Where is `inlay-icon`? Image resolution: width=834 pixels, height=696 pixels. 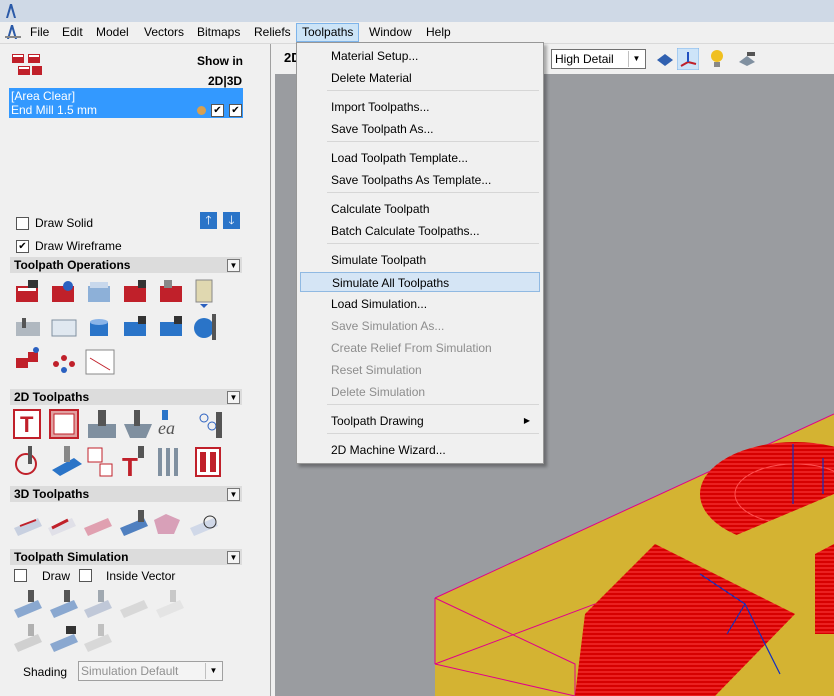 inlay-icon is located at coordinates (67, 461).